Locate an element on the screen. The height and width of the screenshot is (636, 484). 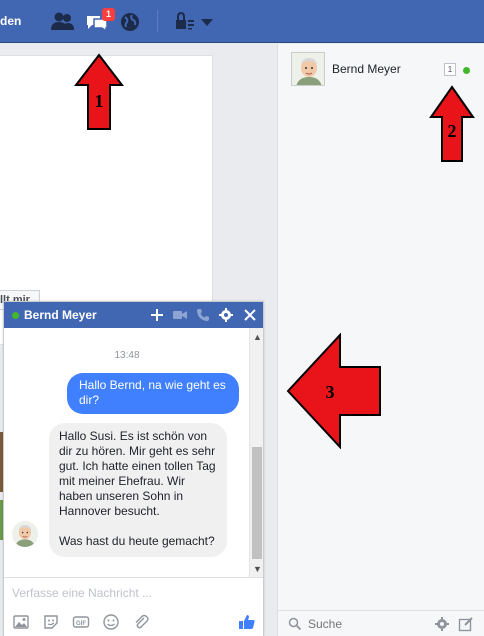
sidebar-search-input is located at coordinates (363, 624).